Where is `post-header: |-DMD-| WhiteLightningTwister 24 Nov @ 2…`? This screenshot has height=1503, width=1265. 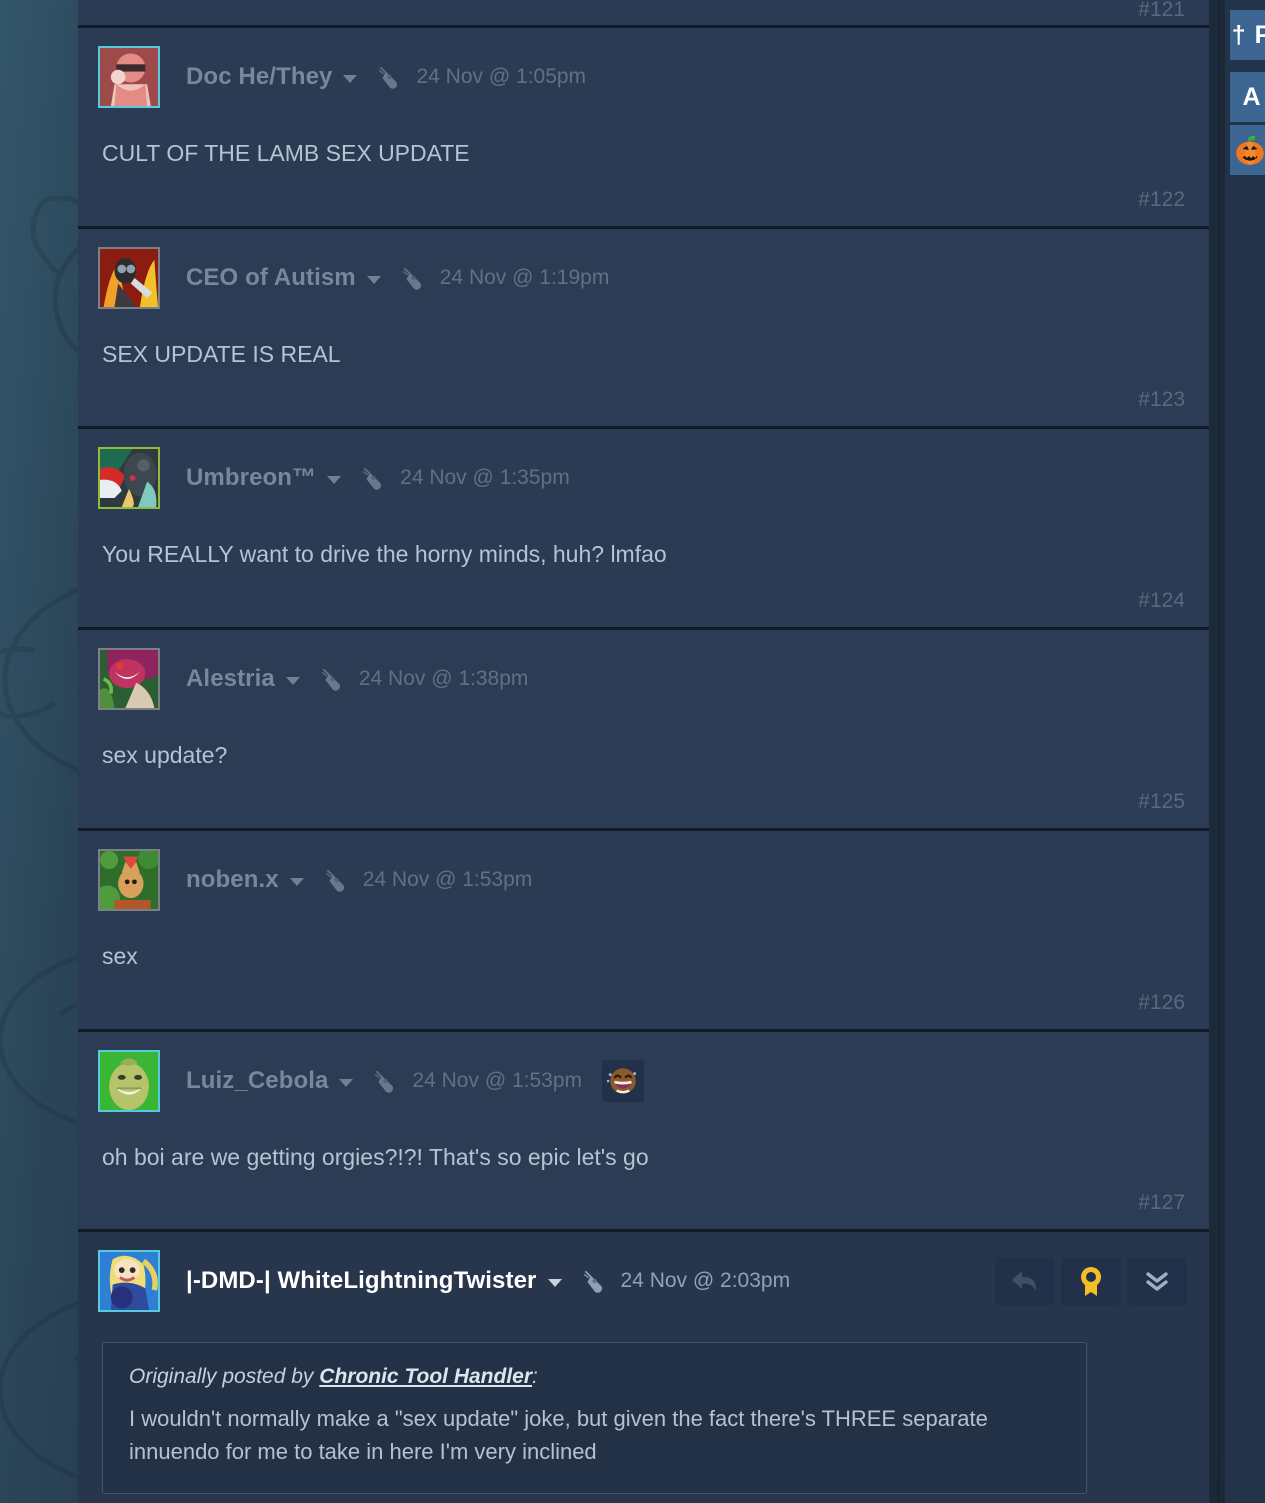 post-header: |-DMD-| WhiteLightningTwister 24 Nov @ 2… is located at coordinates (643, 1281).